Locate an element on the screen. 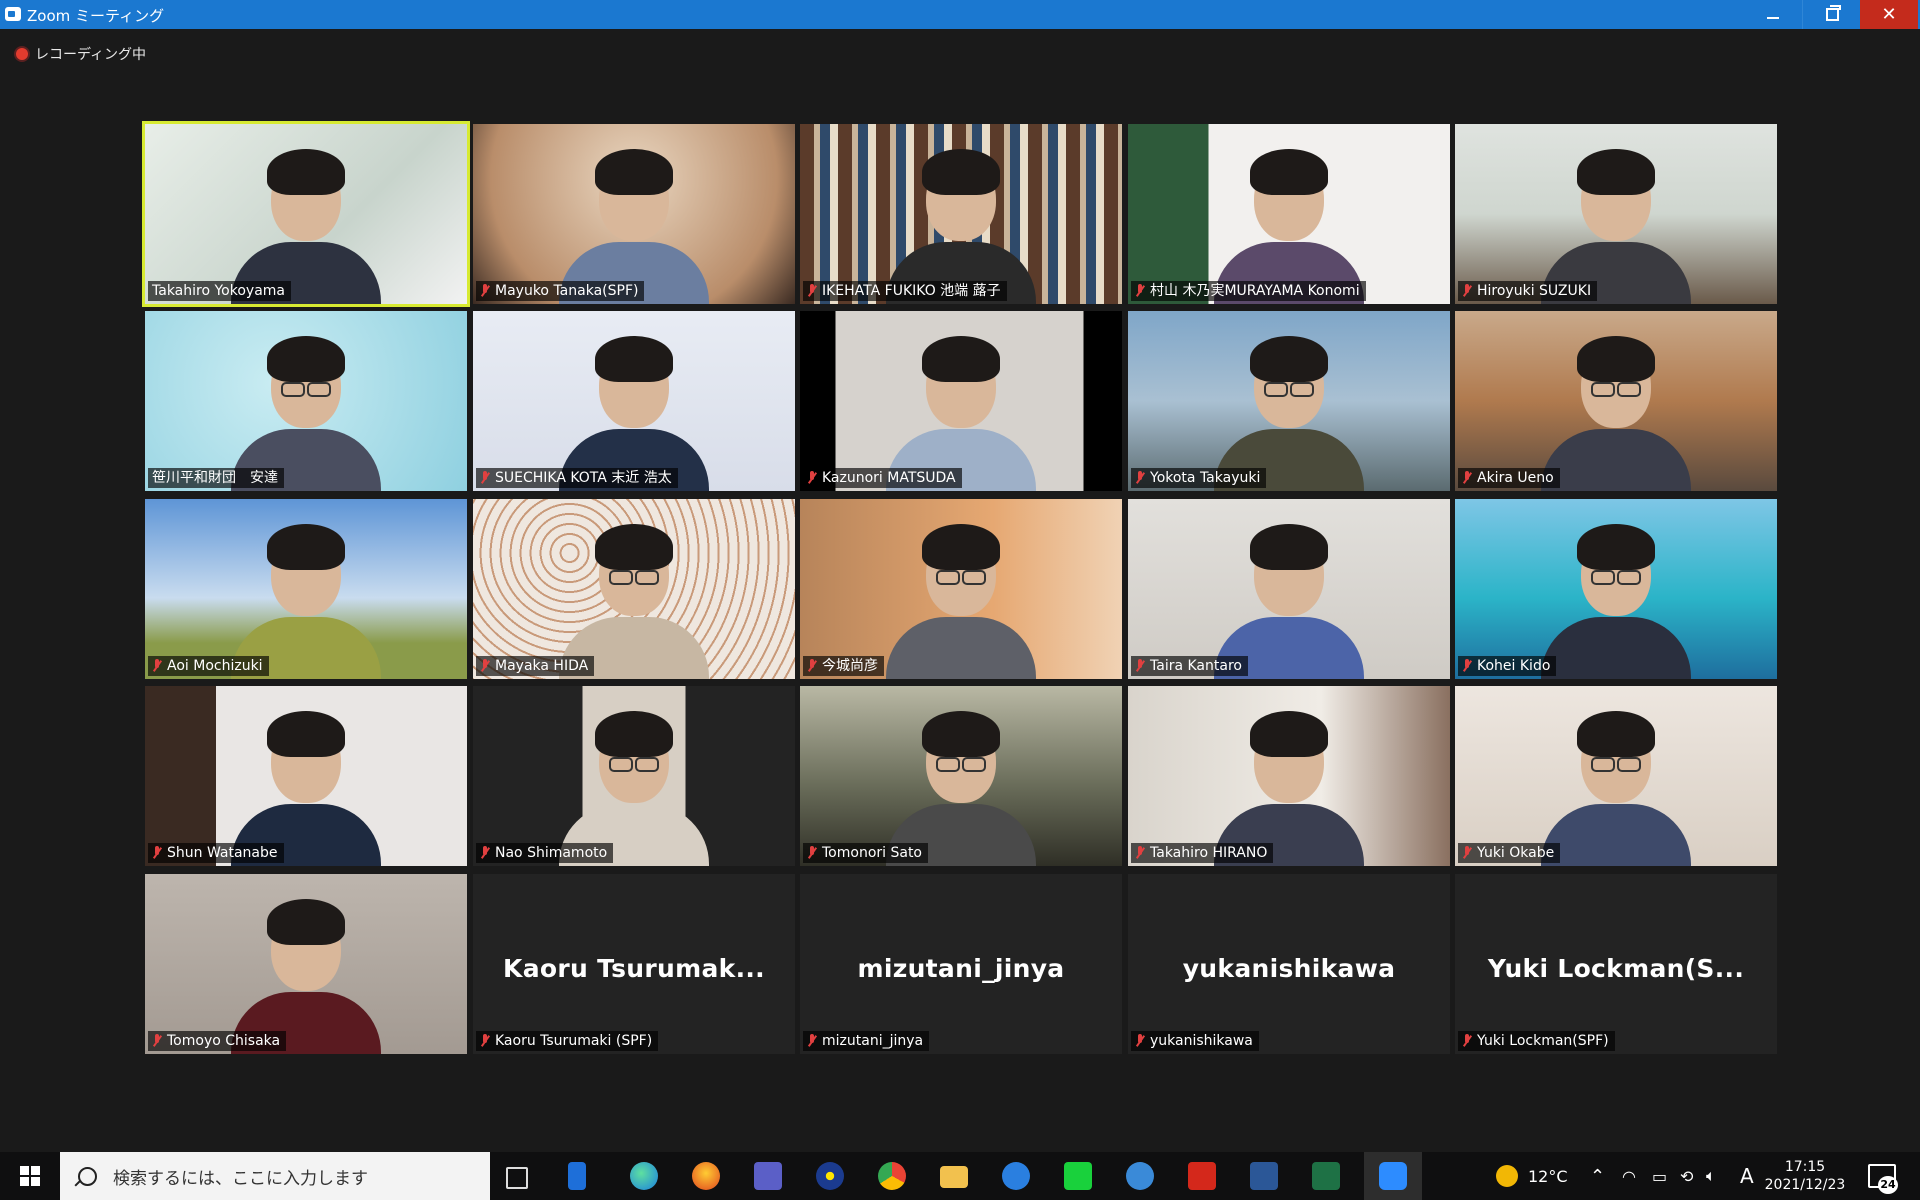 The image size is (1920, 1200). volume-icon: 🔈︎ is located at coordinates (1711, 1176).